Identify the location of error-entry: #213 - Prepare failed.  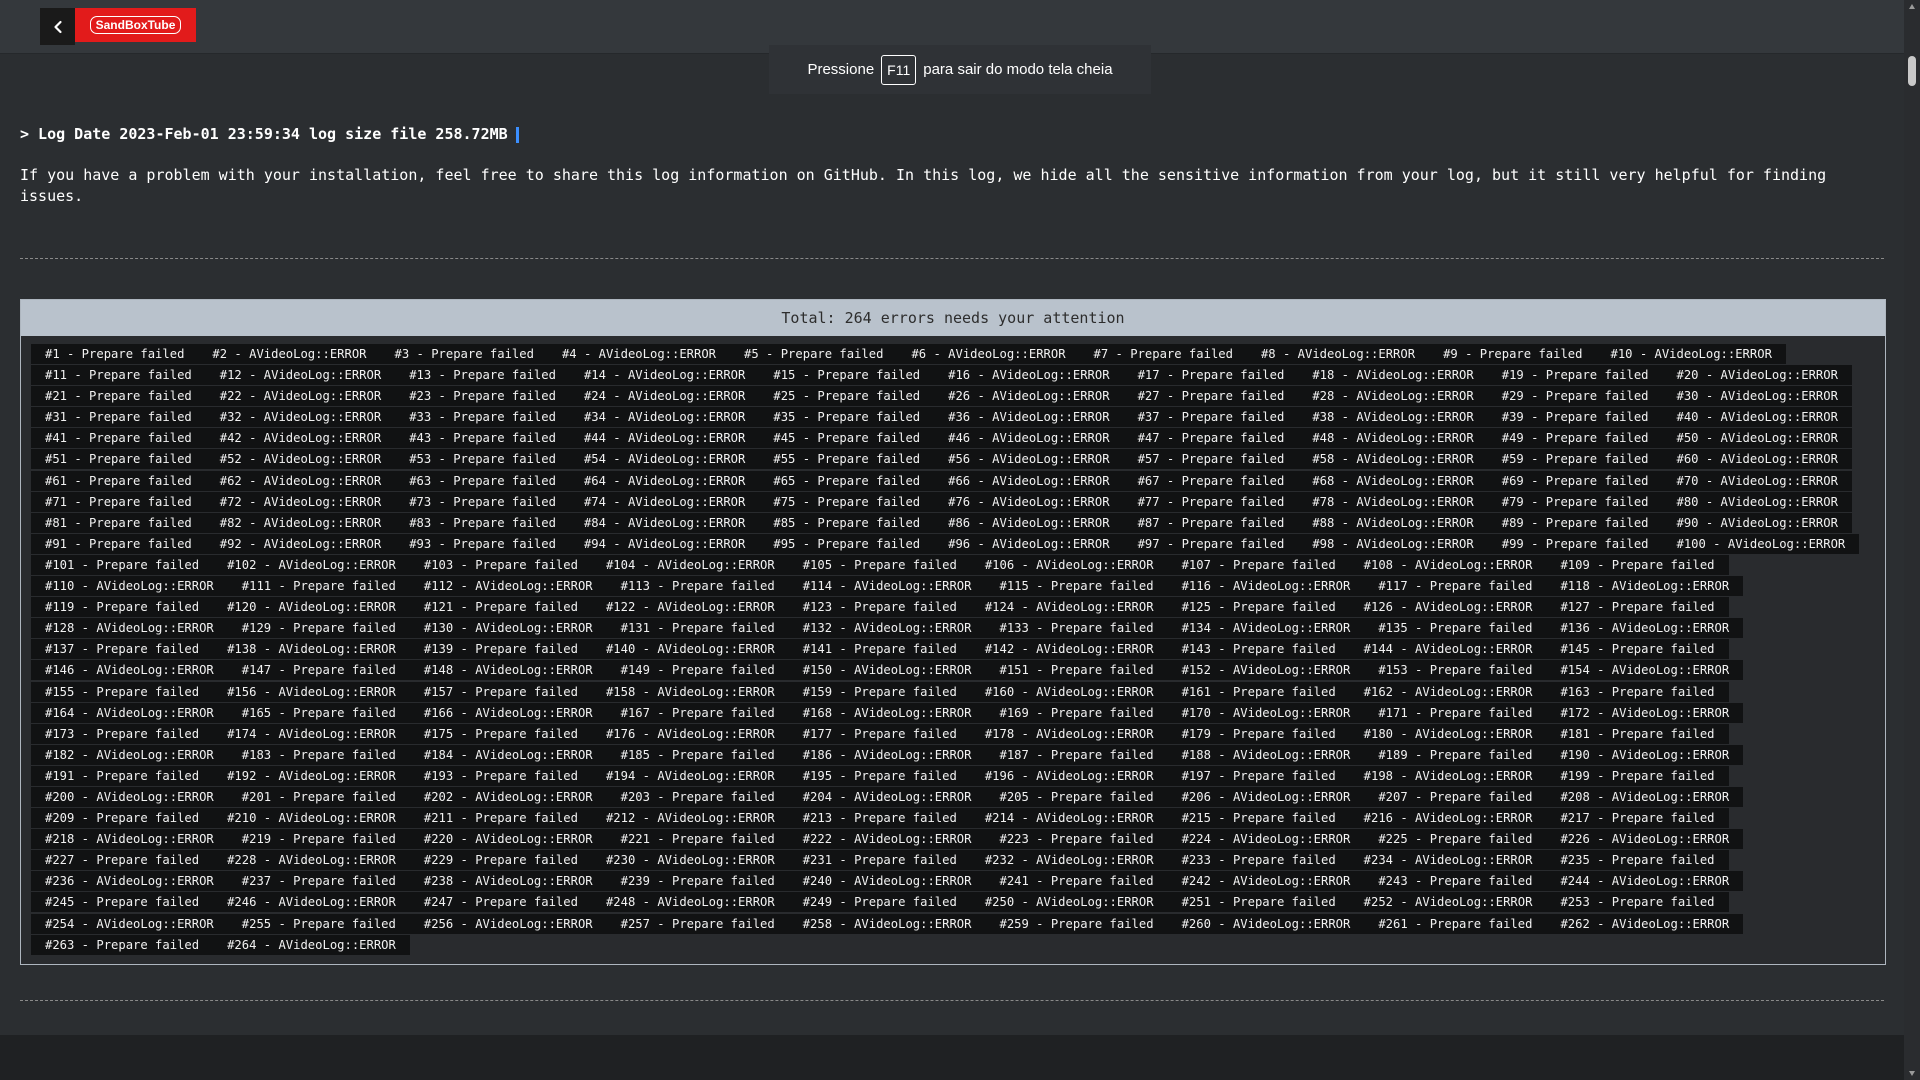
(879, 818).